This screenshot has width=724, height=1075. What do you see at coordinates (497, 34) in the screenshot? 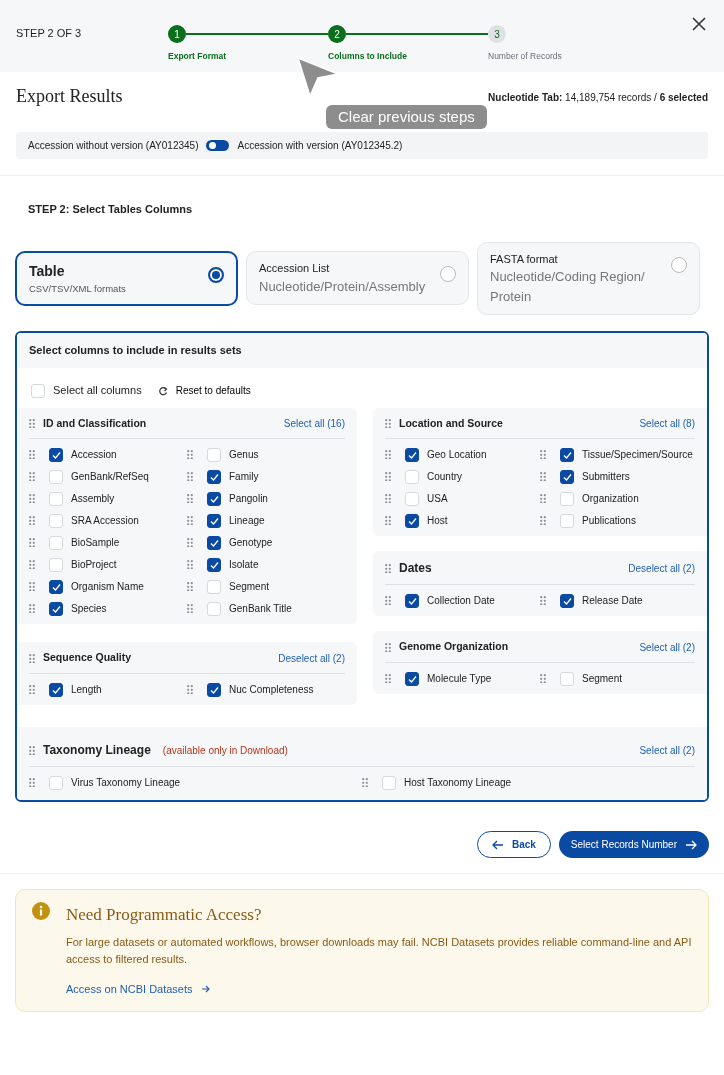
I see `step-number: 3` at bounding box center [497, 34].